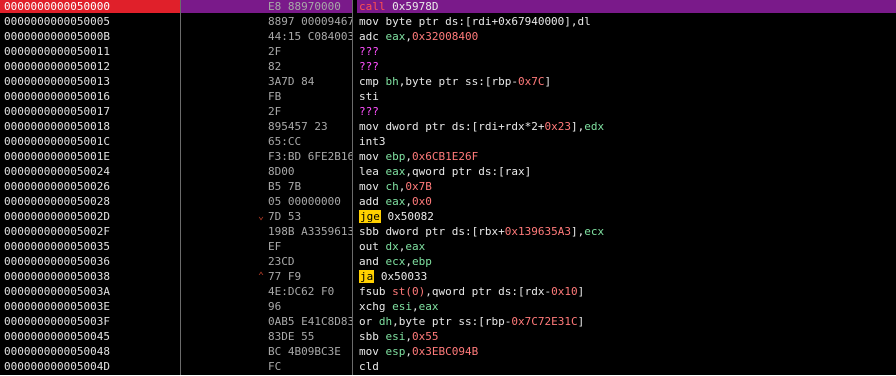  I want to click on instruction-cell: mov ch,0x7B, so click(626, 186).